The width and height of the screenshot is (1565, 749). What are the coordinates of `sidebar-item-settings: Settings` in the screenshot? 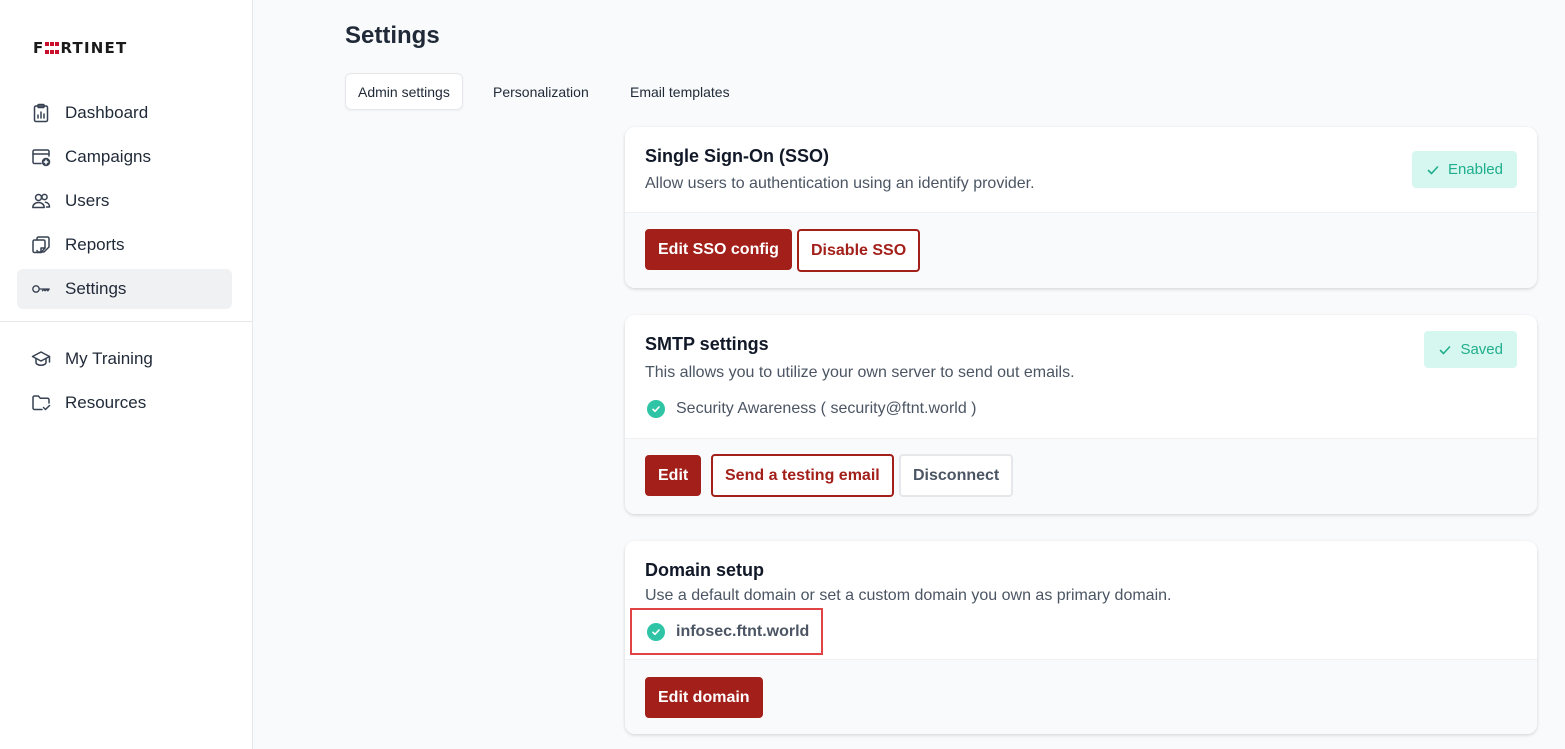 It's located at (124, 289).